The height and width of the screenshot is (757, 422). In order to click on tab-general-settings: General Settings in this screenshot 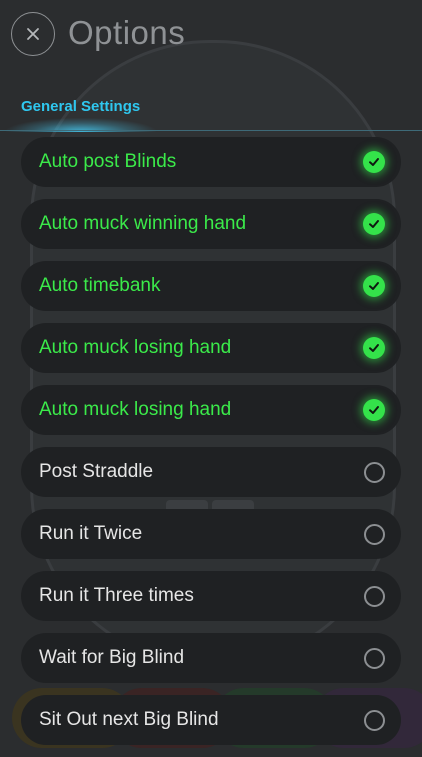, I will do `click(80, 106)`.